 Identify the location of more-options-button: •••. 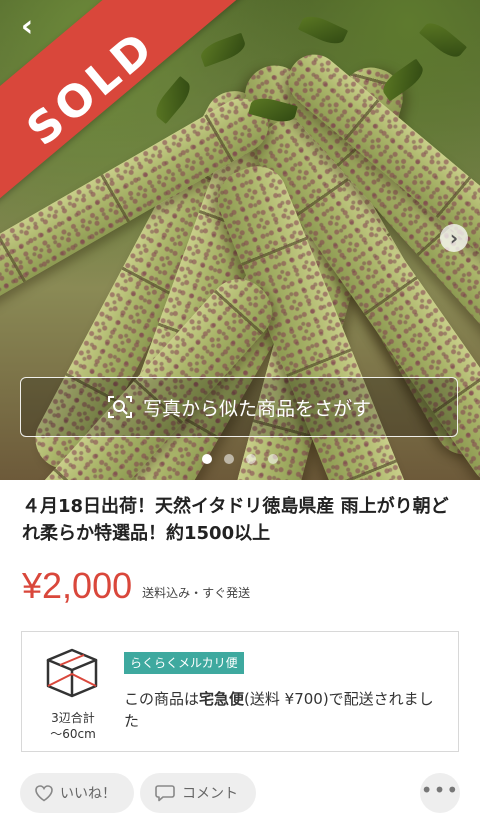
(440, 793).